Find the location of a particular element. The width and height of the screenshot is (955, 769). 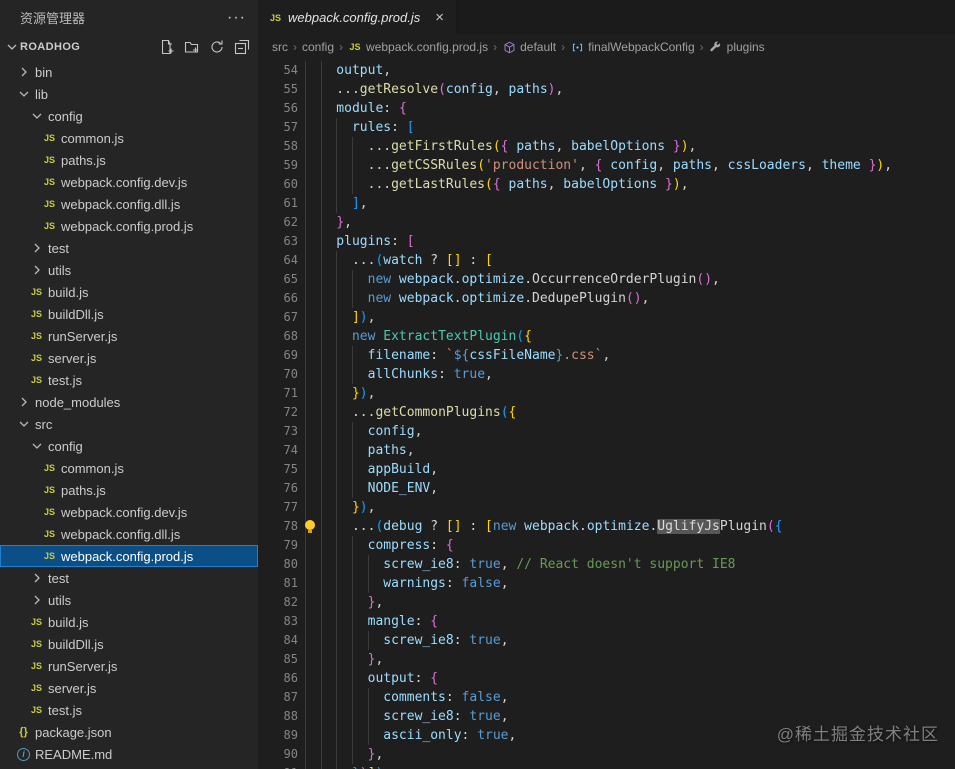

tree-item-package.json: {} package.json is located at coordinates (129, 732).